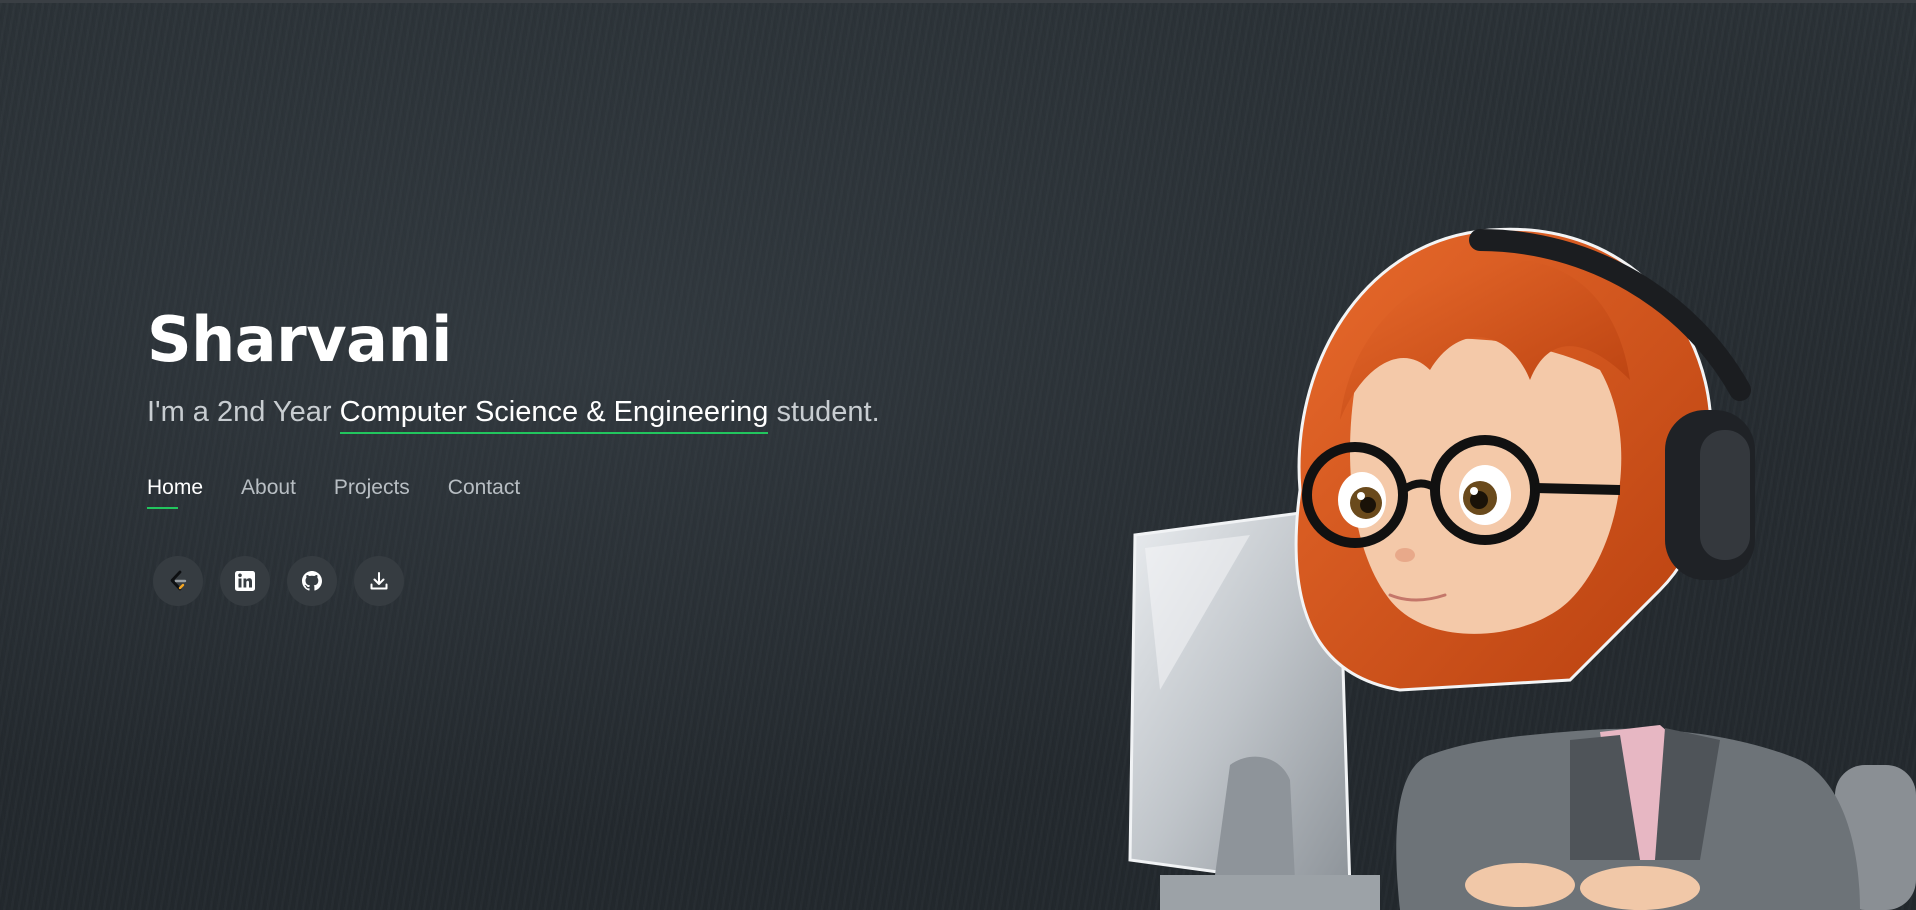 The width and height of the screenshot is (1916, 910). I want to click on nav-about: About, so click(268, 488).